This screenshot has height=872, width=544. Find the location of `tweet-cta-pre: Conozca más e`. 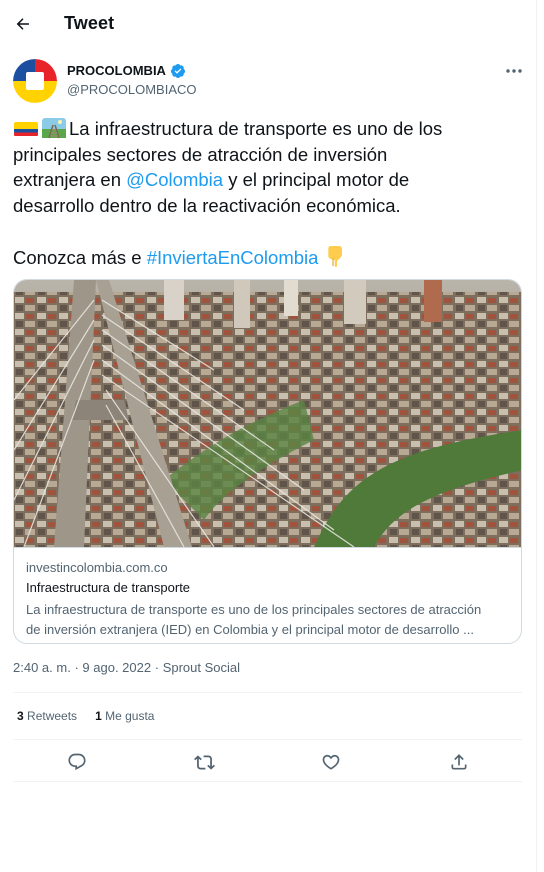

tweet-cta-pre: Conozca más e is located at coordinates (80, 257).